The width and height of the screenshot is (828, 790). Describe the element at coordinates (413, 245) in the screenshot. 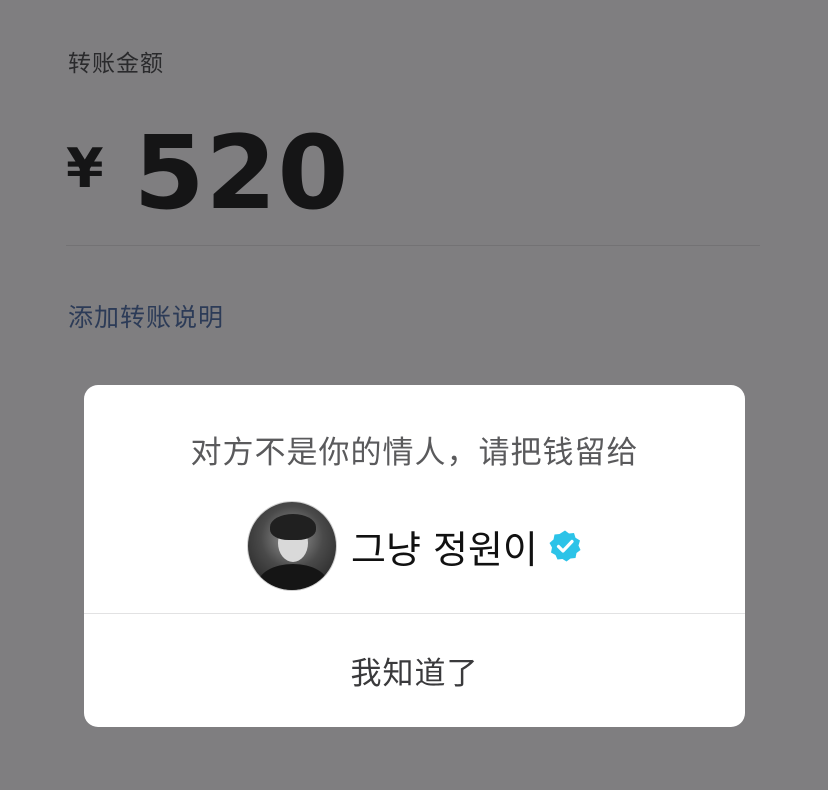

I see `amount-divider` at that location.